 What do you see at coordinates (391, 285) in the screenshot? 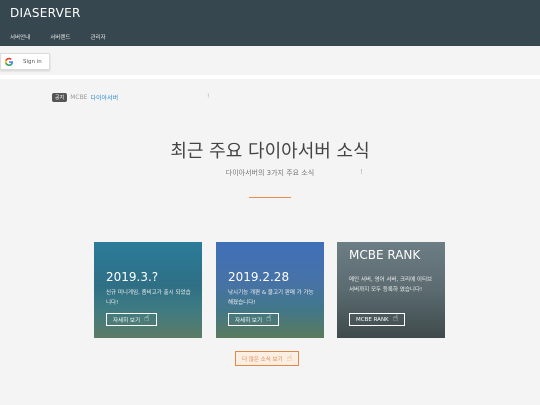
I see `card-description: 메인 서버, 영어 서버, 크리에 이티브 서버까지 모두 등록하 였습니다!` at bounding box center [391, 285].